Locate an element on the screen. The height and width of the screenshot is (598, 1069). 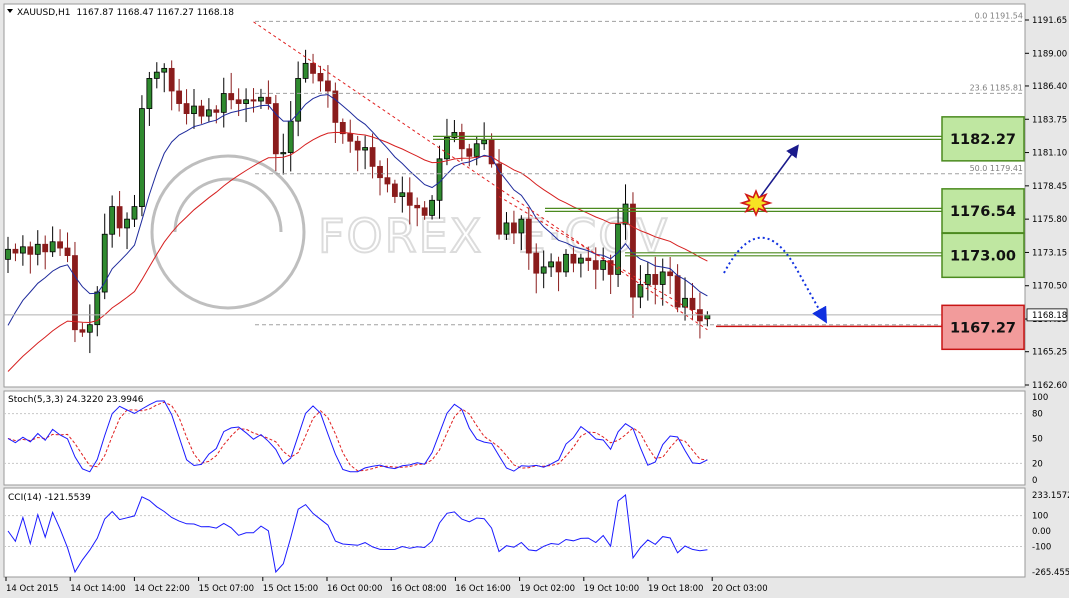
ohlc-label: 1167.87 1168.47 1167.27 1168.18 is located at coordinates (156, 13).